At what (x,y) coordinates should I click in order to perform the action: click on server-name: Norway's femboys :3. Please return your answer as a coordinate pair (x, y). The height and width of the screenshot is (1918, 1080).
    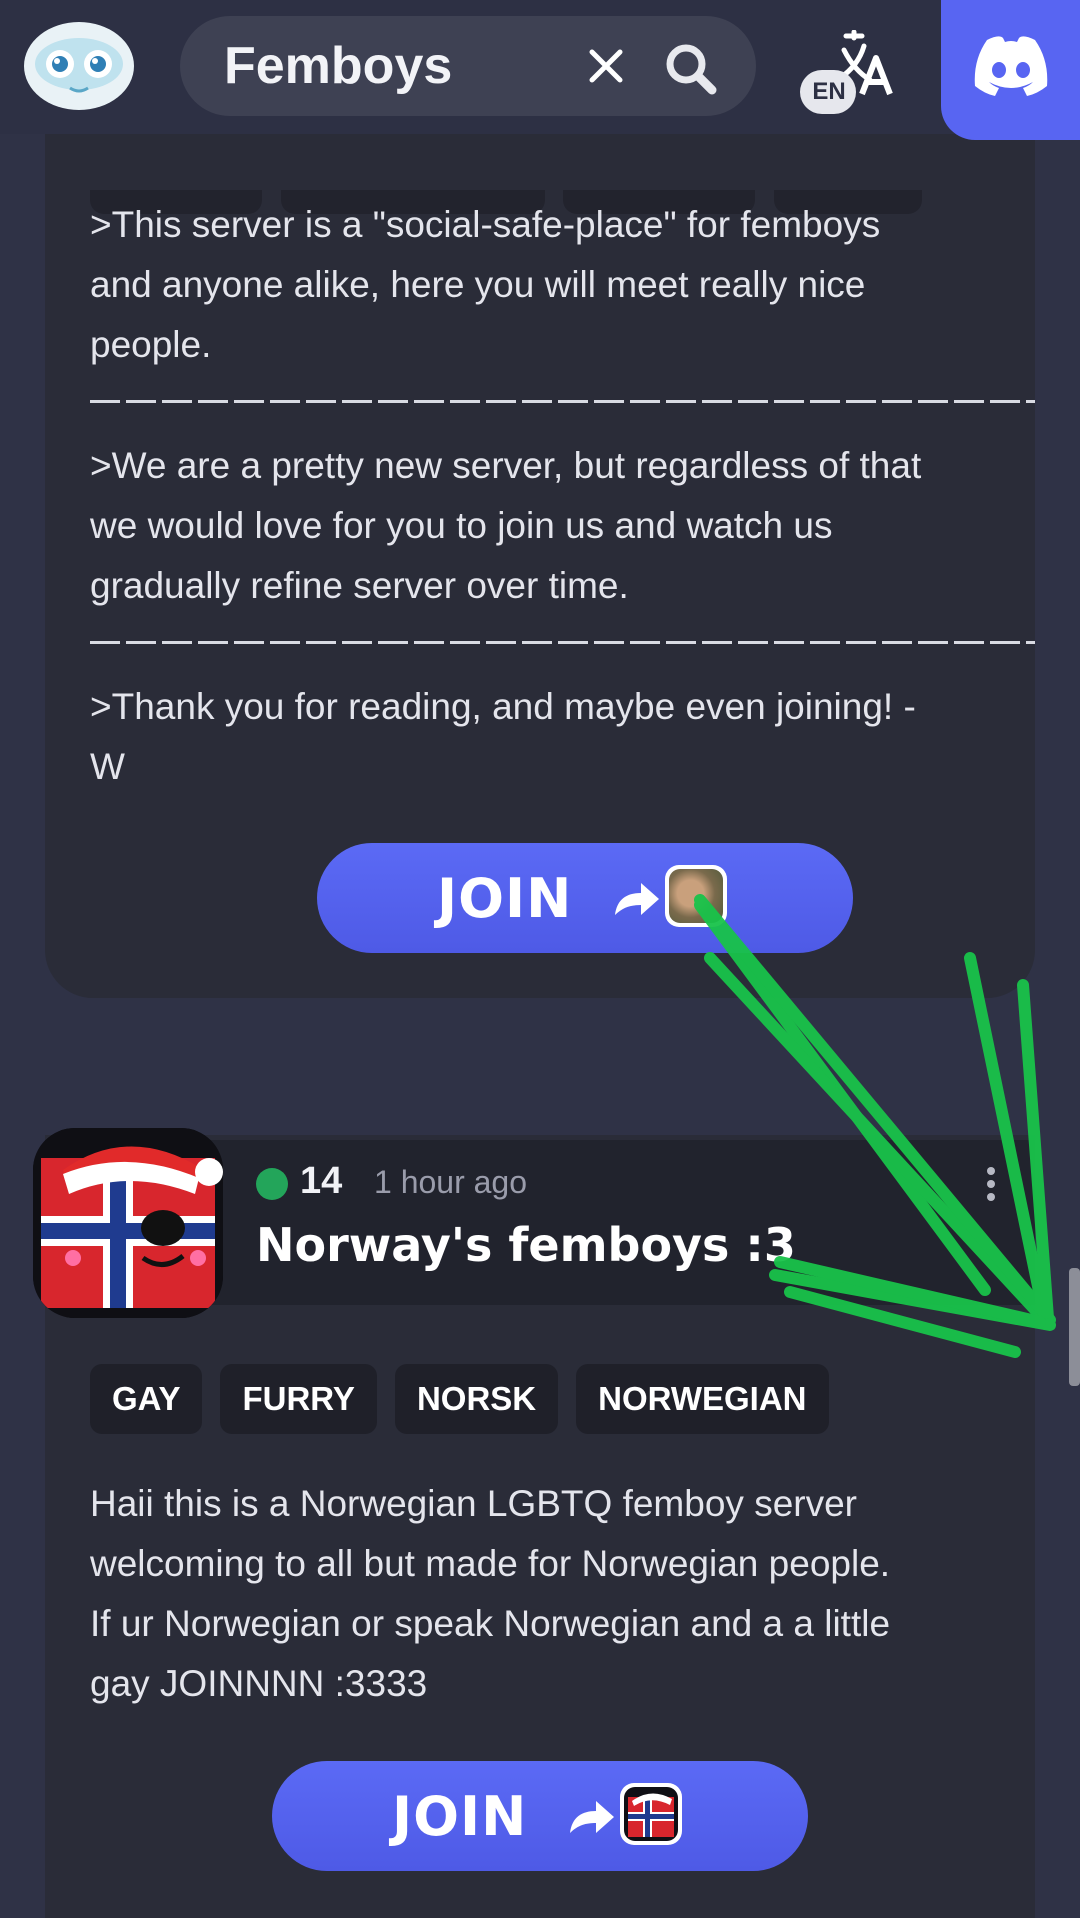
    Looking at the image, I should click on (526, 1245).